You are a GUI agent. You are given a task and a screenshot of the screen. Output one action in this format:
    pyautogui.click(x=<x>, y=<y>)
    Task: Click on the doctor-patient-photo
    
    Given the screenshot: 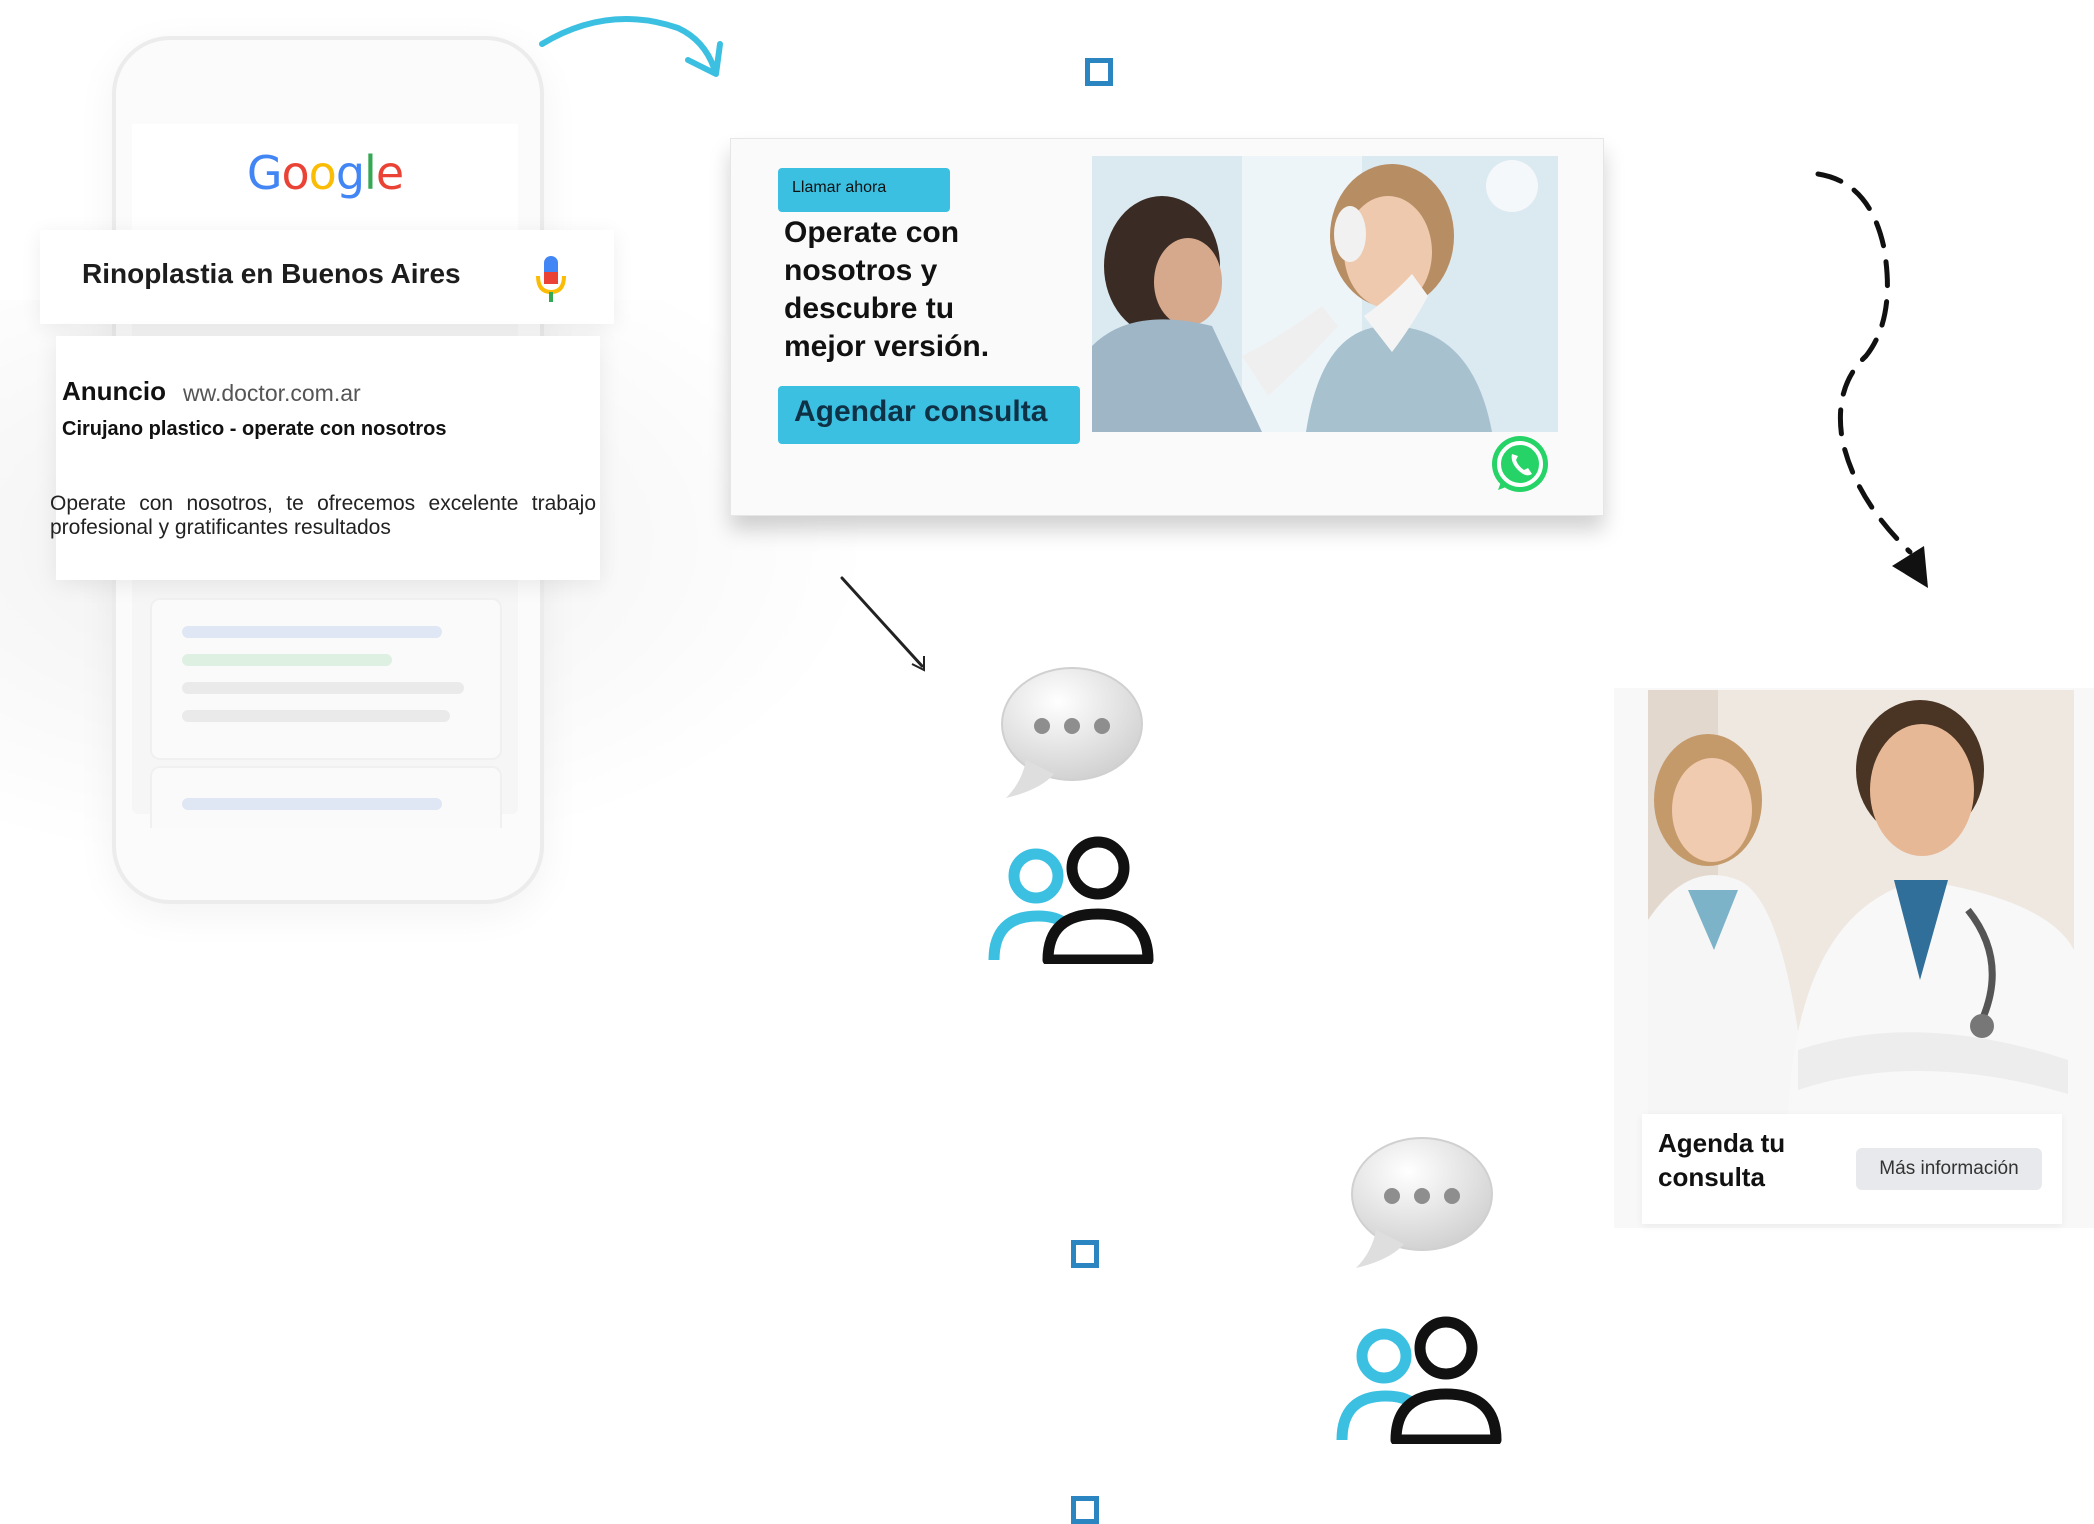 What is the action you would take?
    pyautogui.click(x=1325, y=294)
    